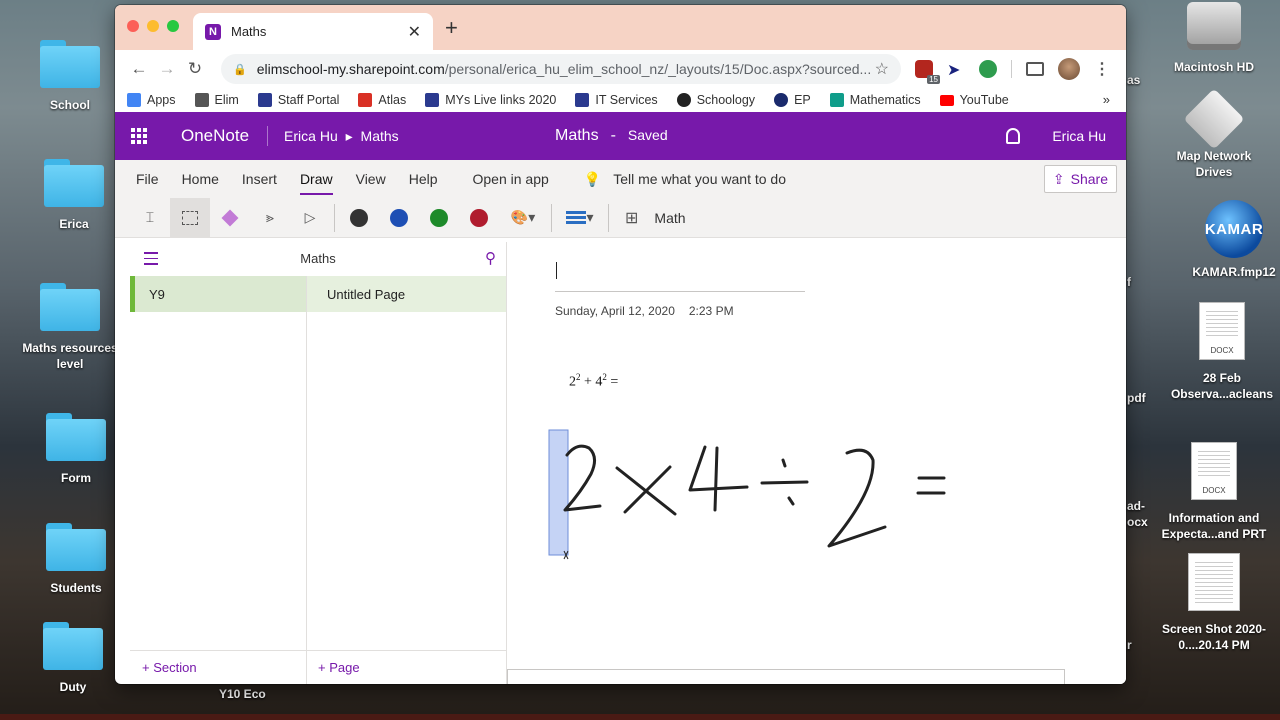 The image size is (1280, 720). Describe the element at coordinates (173, 26) in the screenshot. I see `zoom-window-button` at that location.